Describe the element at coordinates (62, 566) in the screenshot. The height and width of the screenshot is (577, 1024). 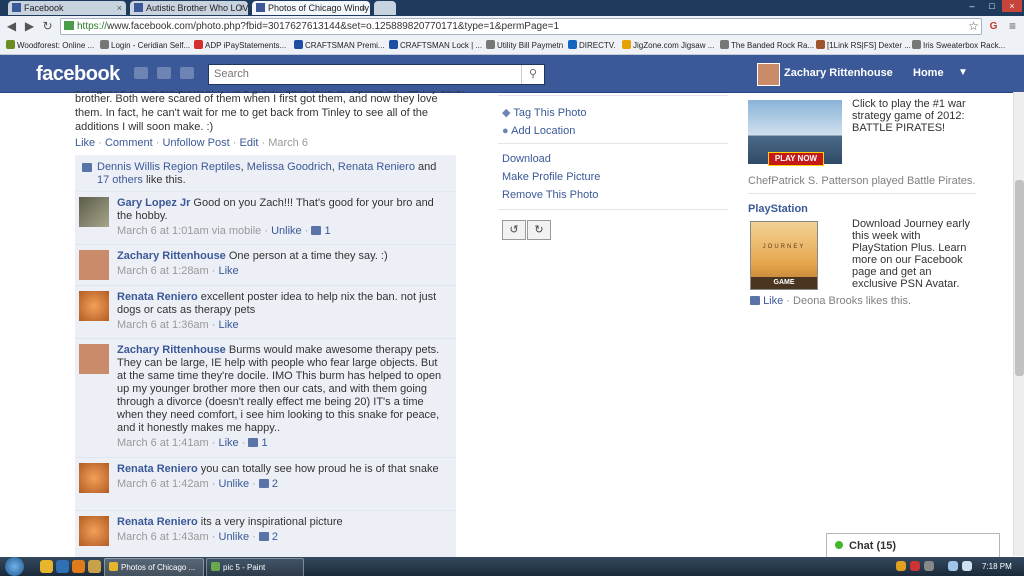
I see `ie-icon` at that location.